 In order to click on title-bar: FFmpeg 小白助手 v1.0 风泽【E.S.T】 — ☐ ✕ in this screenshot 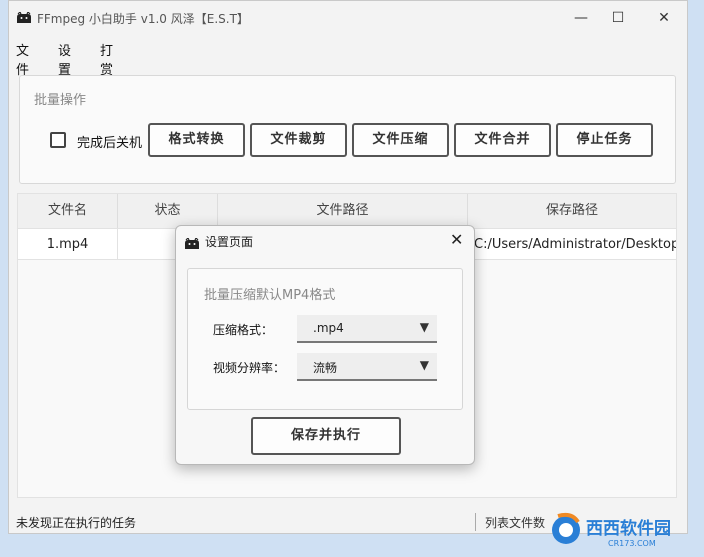, I will do `click(348, 18)`.